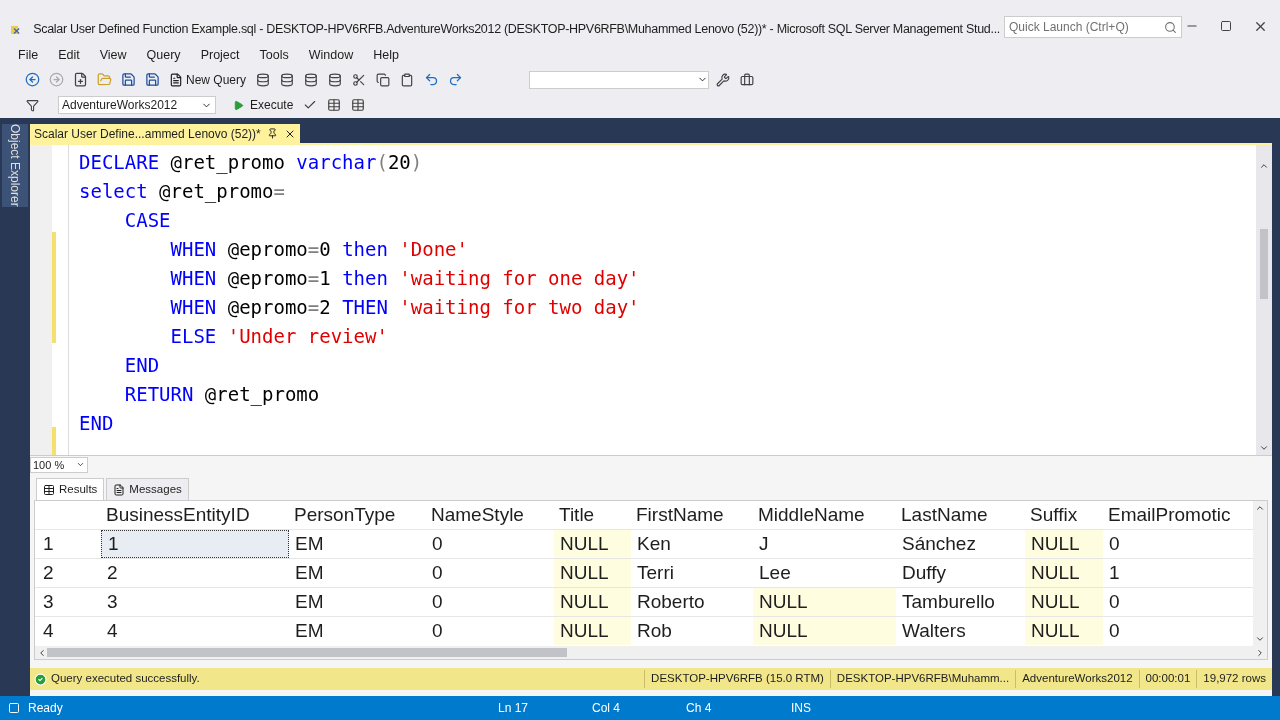 The height and width of the screenshot is (720, 1280). I want to click on code-line: WHEN @epromo=0 then 'Done', so click(318, 250).